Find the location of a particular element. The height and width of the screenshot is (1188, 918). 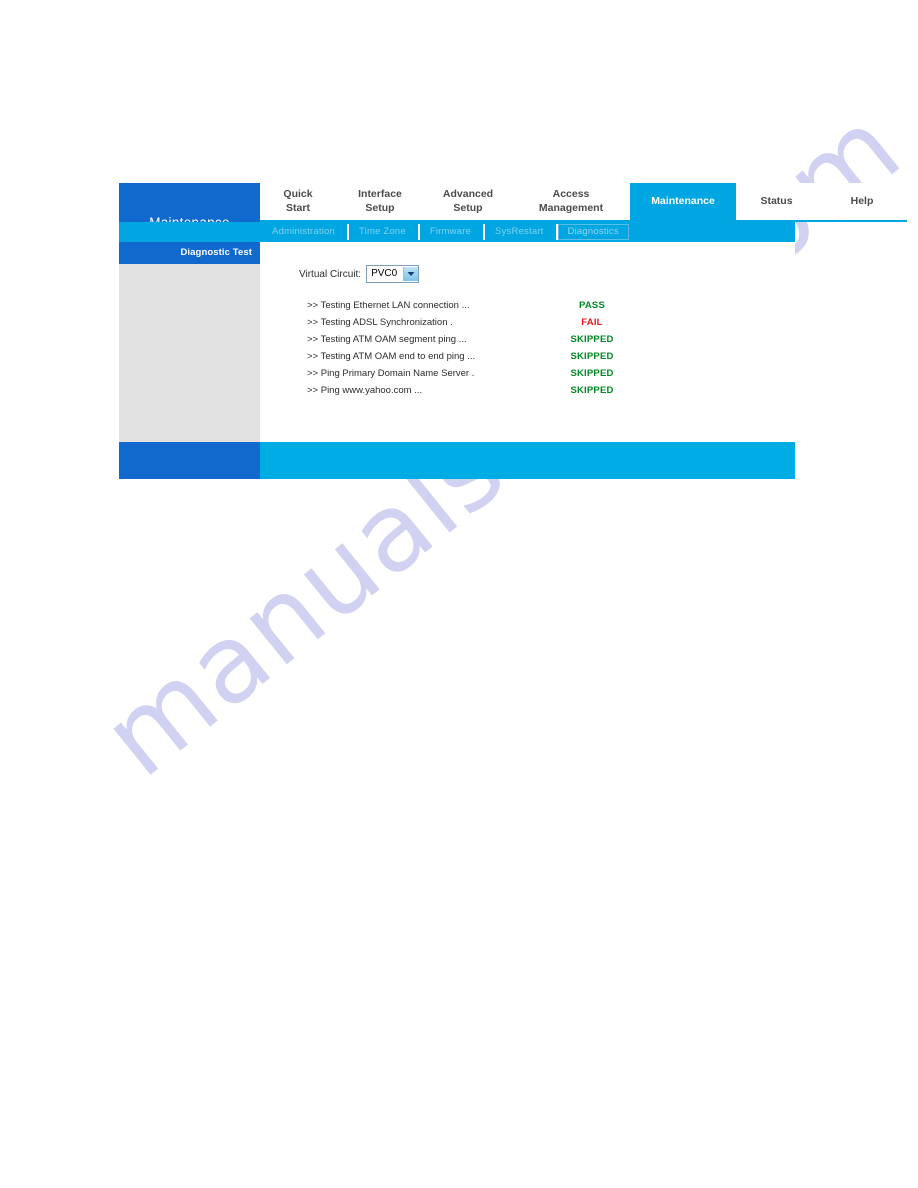

result-label: >> Testing ADSL Synchronization . is located at coordinates (380, 322).